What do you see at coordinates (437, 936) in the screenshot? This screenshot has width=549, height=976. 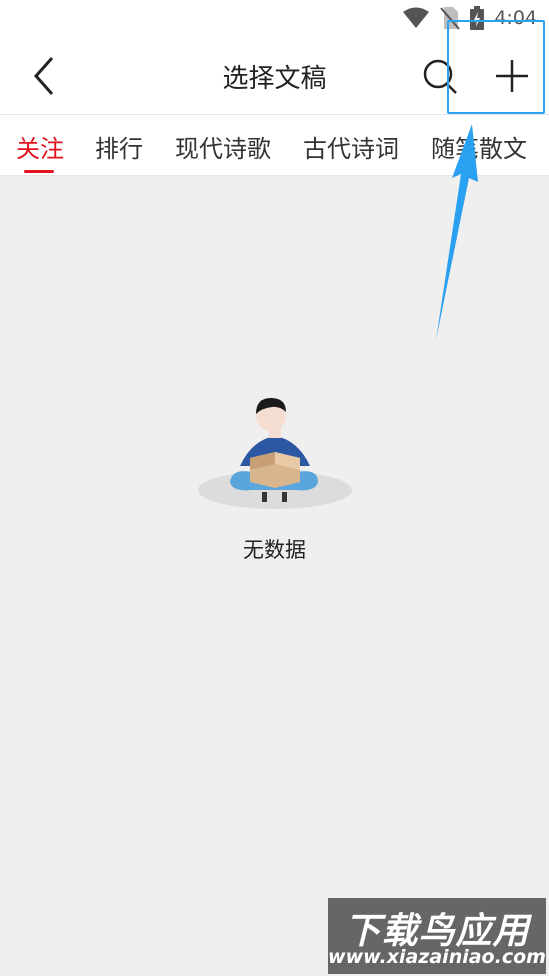 I see `watermark: 下载鸟应用 www.xiazainiao.com` at bounding box center [437, 936].